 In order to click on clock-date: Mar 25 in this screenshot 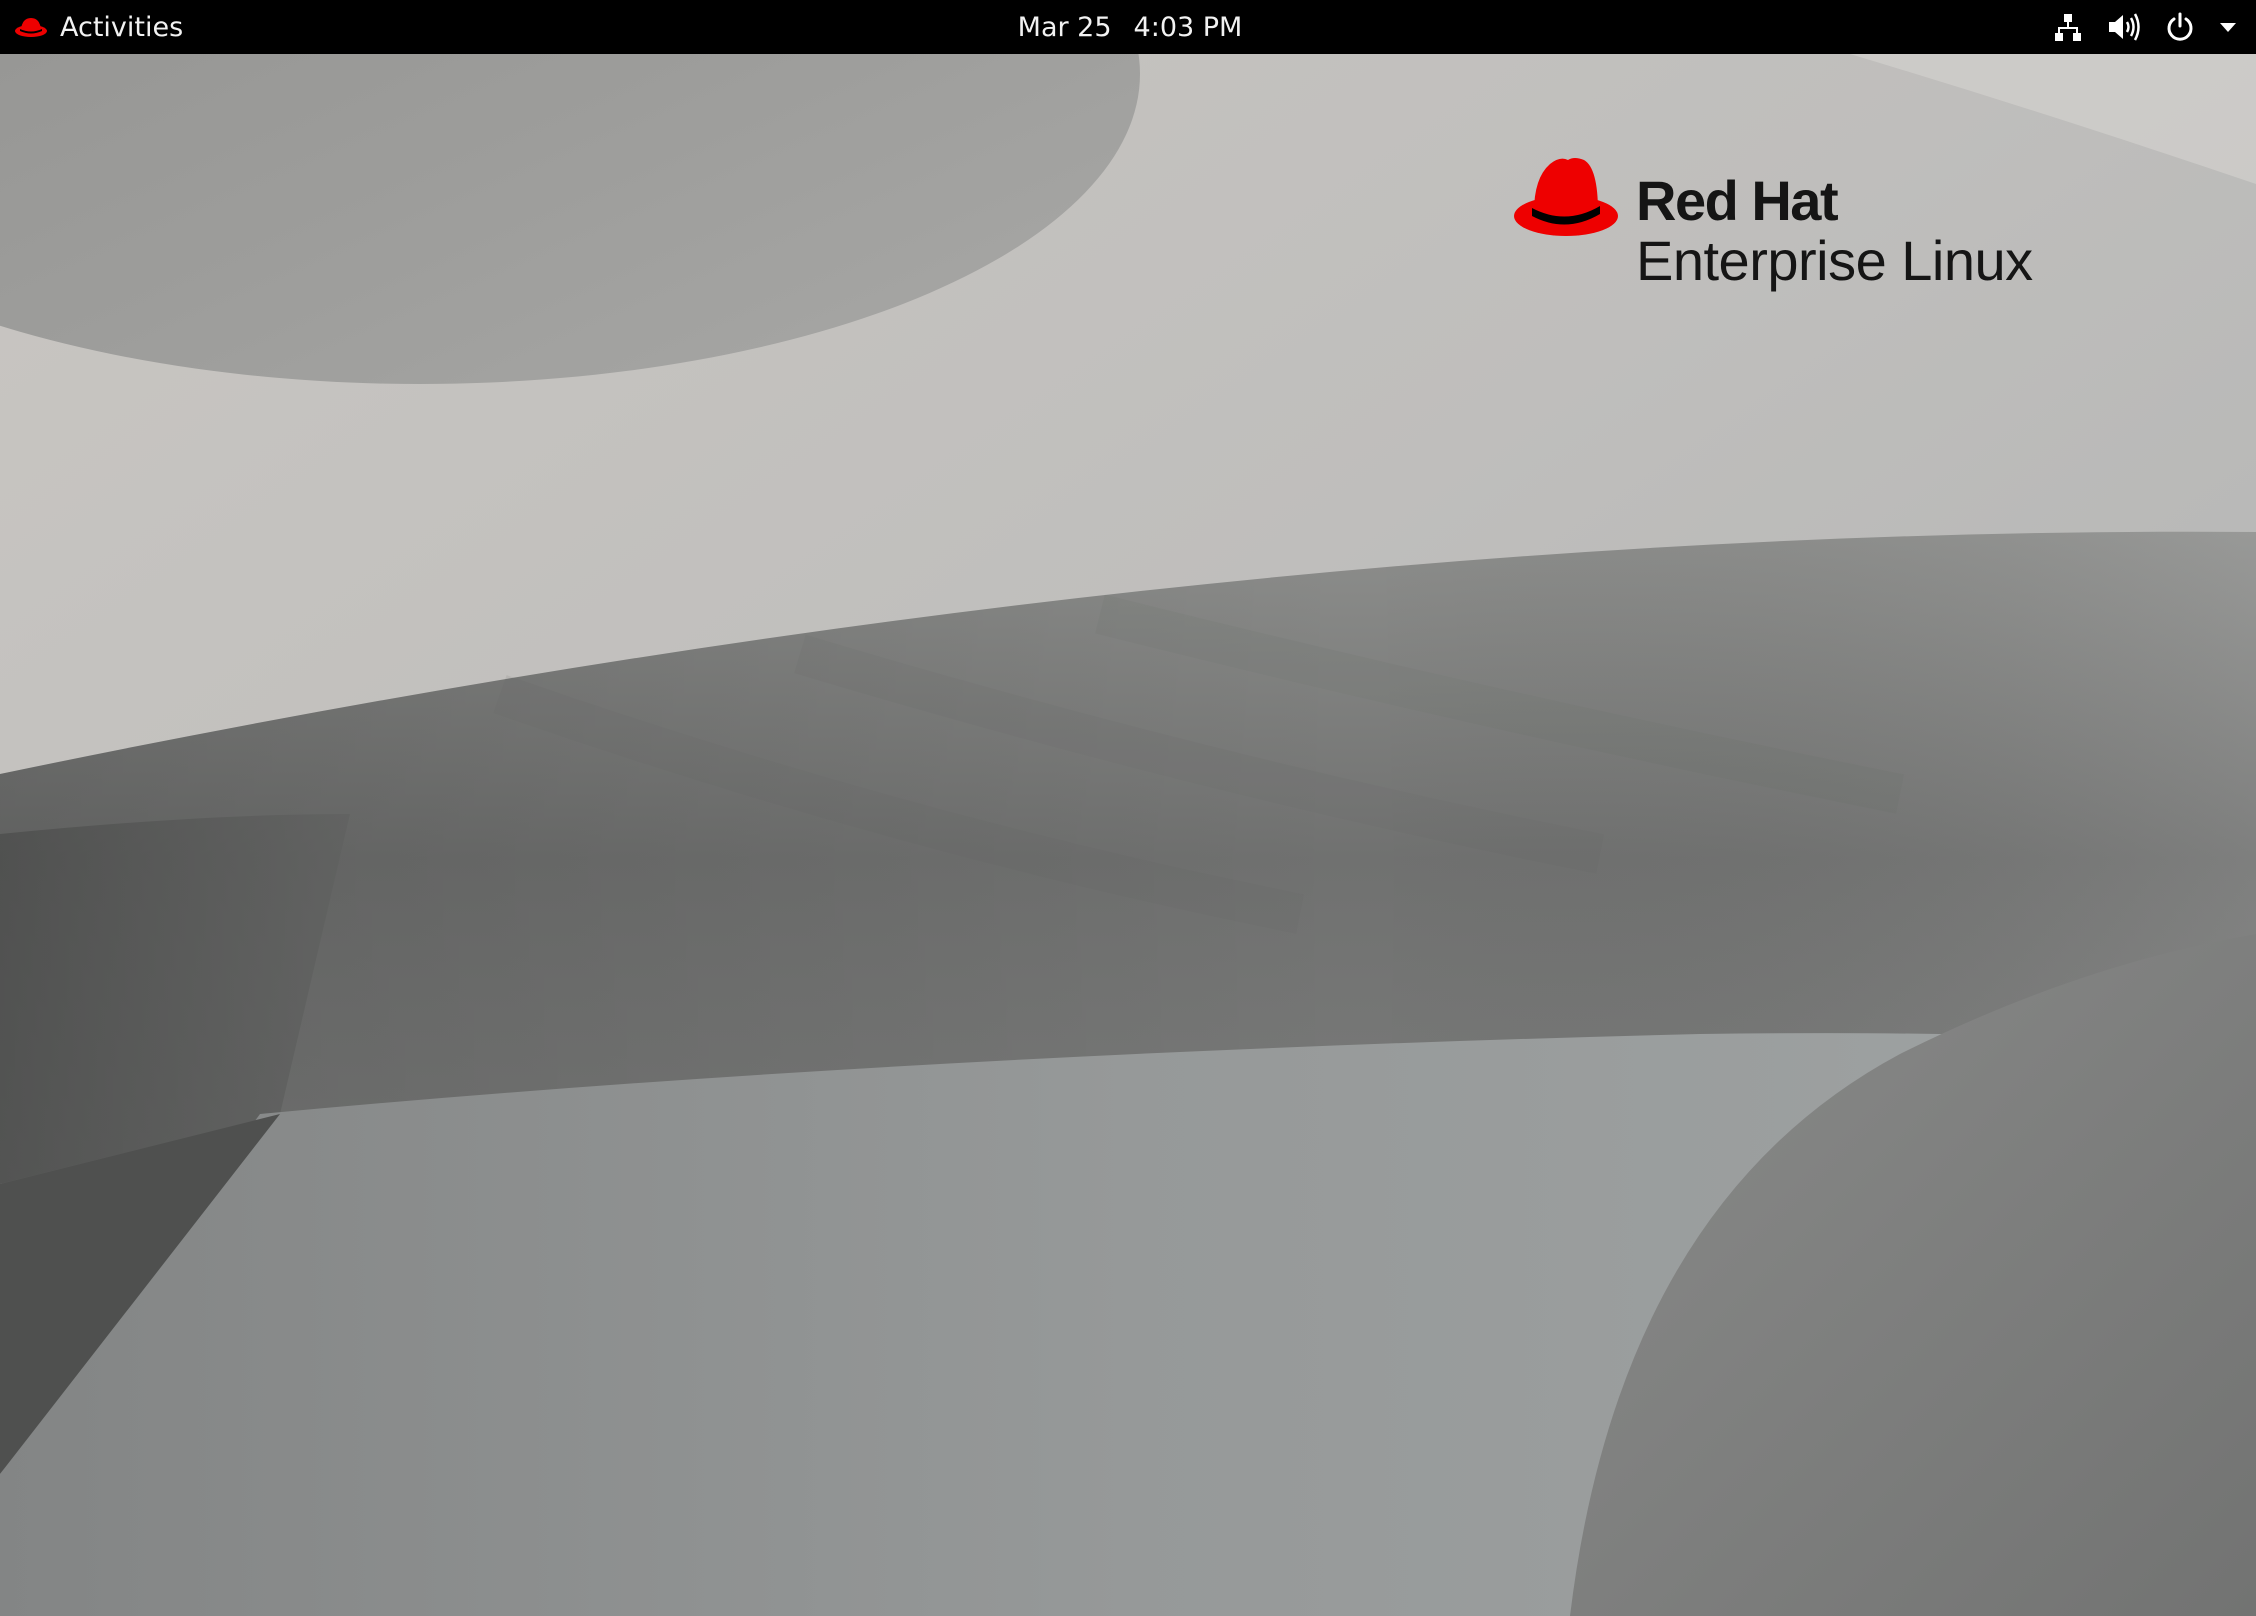, I will do `click(1064, 27)`.